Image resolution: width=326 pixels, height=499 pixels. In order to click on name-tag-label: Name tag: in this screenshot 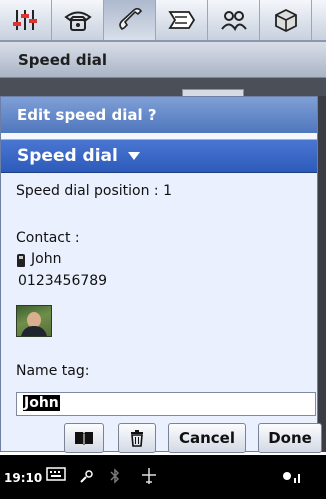, I will do `click(53, 371)`.